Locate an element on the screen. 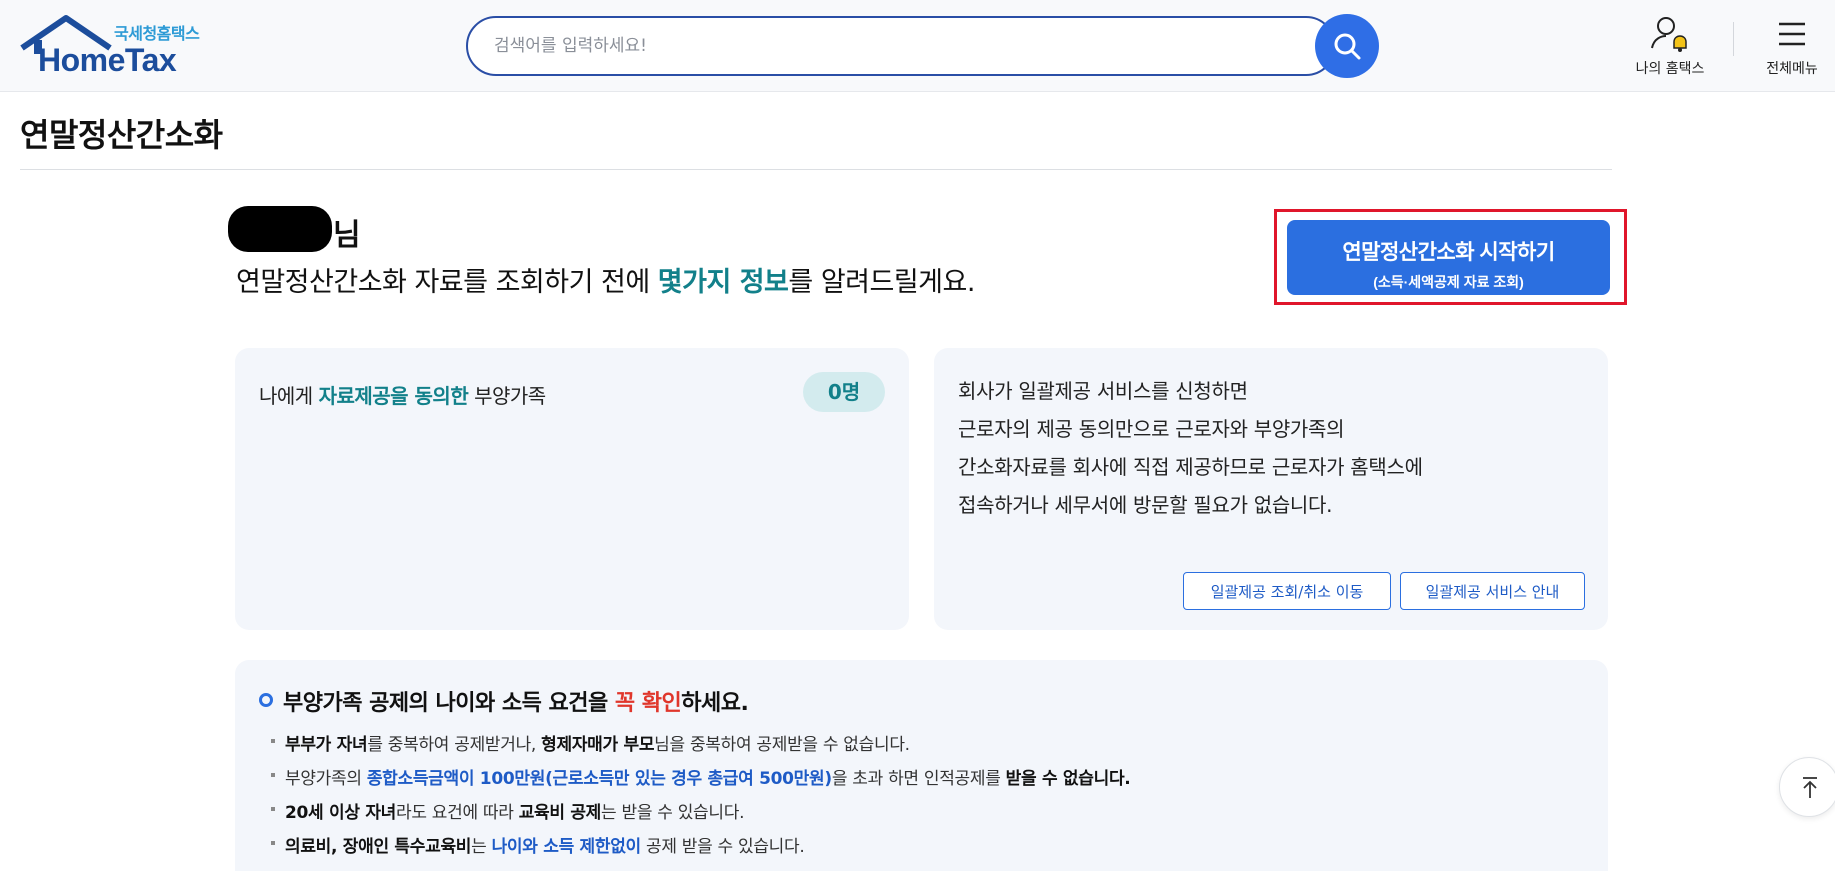 This screenshot has height=871, width=1835. all-menu-link: 전체메뉴 is located at coordinates (1792, 46).